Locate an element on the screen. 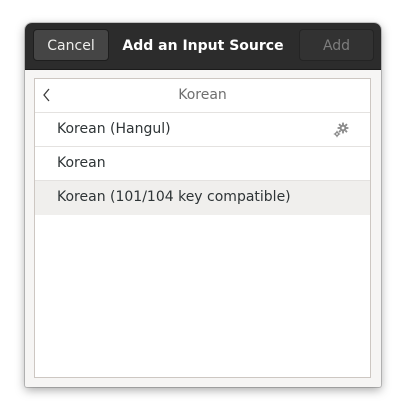  header-bar: Cancel Add an Input Source Add is located at coordinates (203, 46).